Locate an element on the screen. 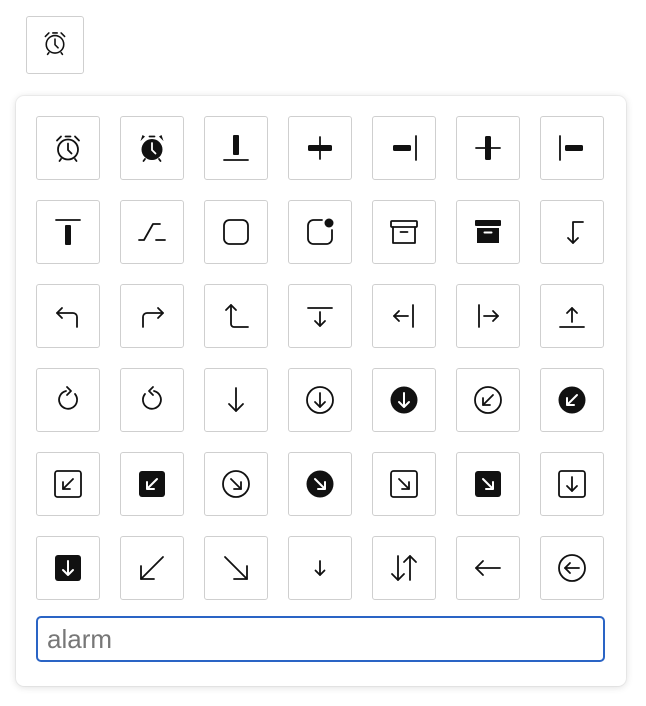 Image resolution: width=646 pixels, height=706 pixels. icon-option-arrow-down-right-circle is located at coordinates (236, 484).